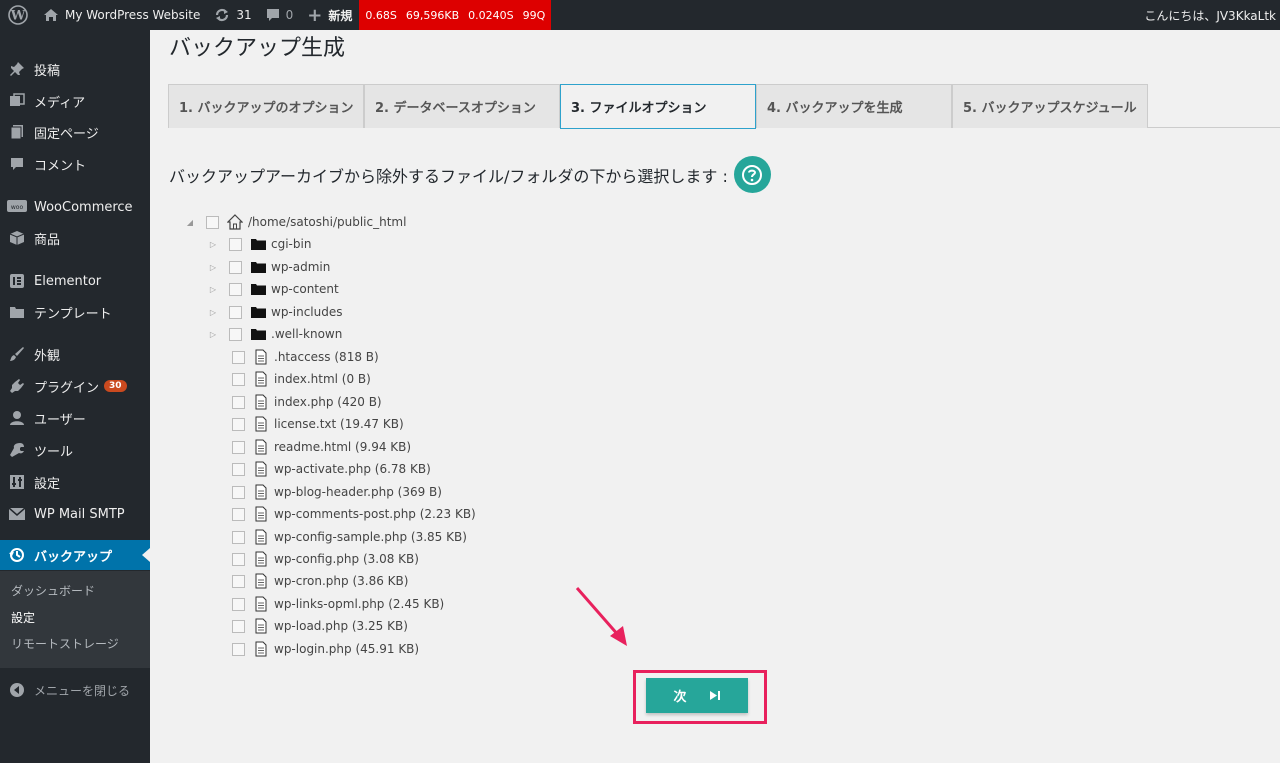 Image resolution: width=1280 pixels, height=763 pixels. Describe the element at coordinates (854, 106) in the screenshot. I see `tab-generate-backup: 4. バックアップを生成` at that location.